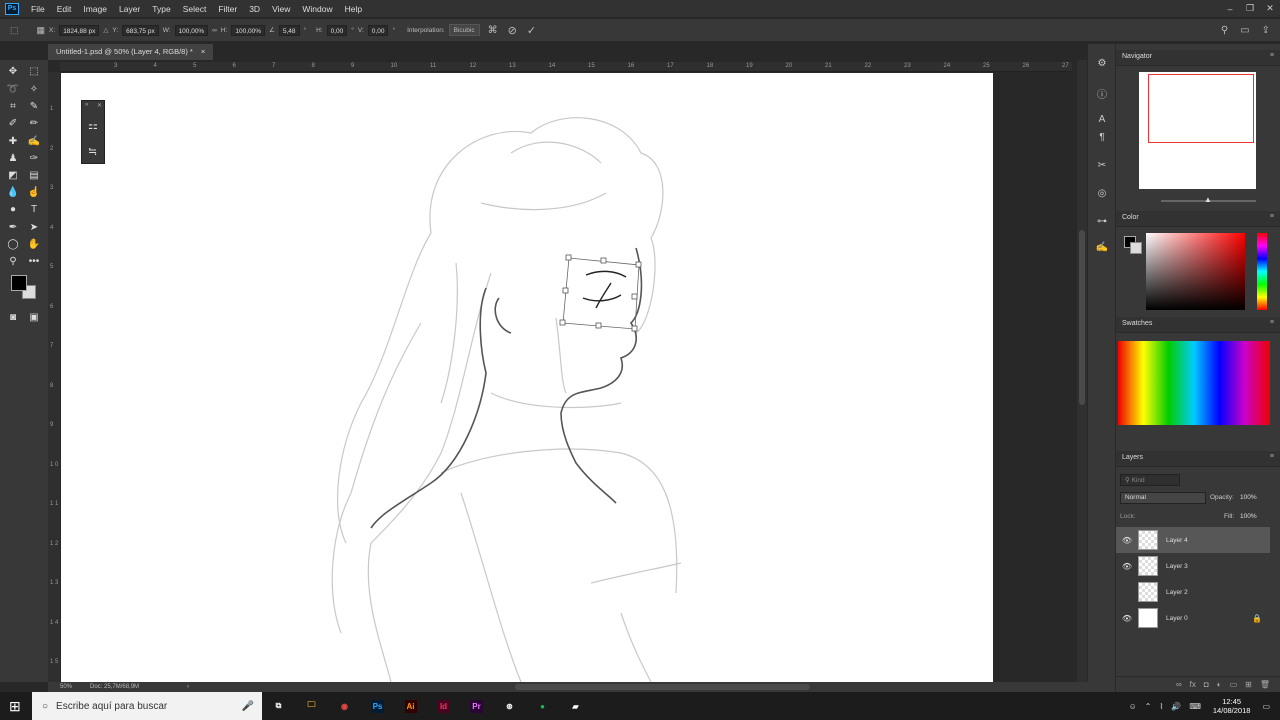 The image size is (1280, 720). I want to click on art-history-icon: ✑, so click(34, 158).